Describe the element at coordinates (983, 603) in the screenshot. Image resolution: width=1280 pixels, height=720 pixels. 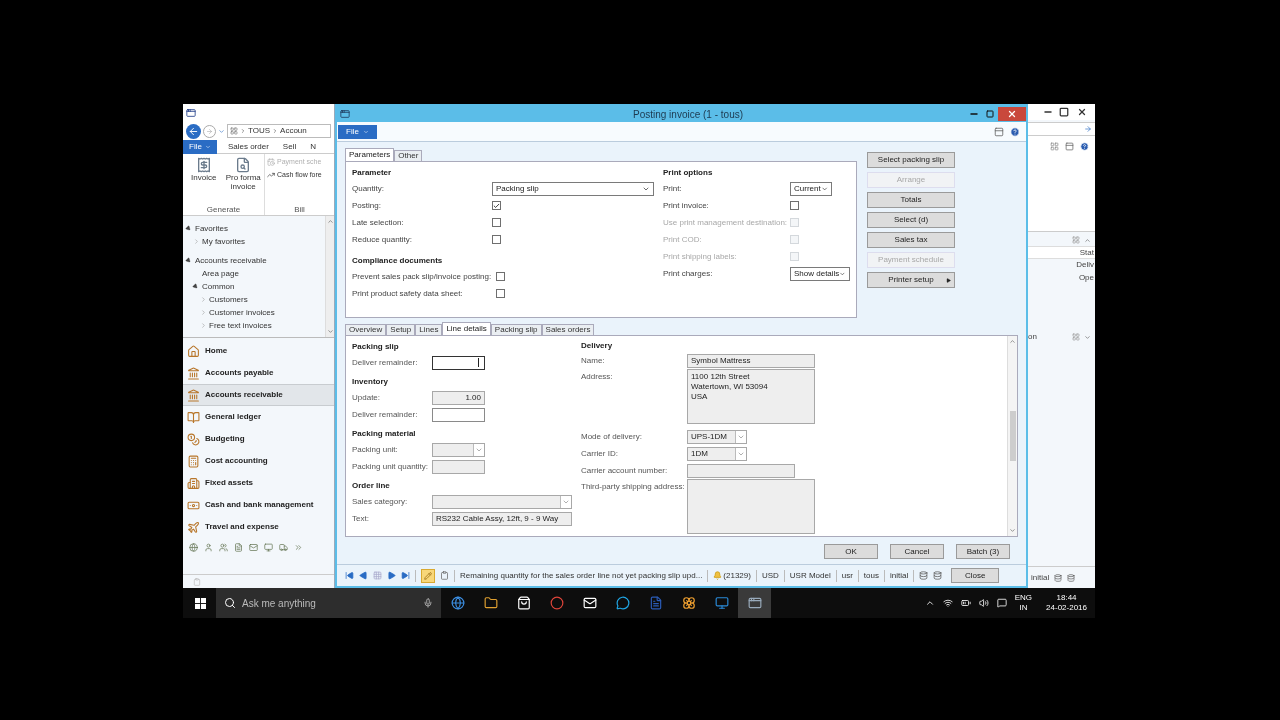
I see `volume-icon` at that location.